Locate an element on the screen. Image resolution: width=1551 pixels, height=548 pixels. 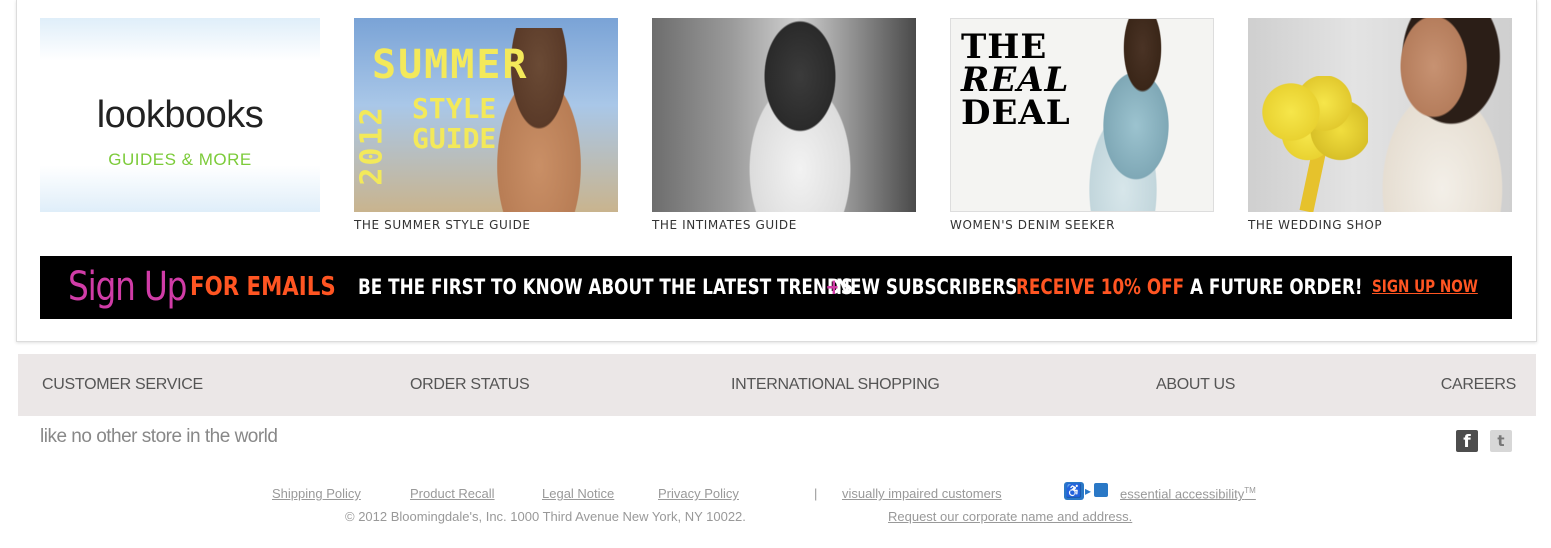
facebook-icon: f is located at coordinates (1467, 441).